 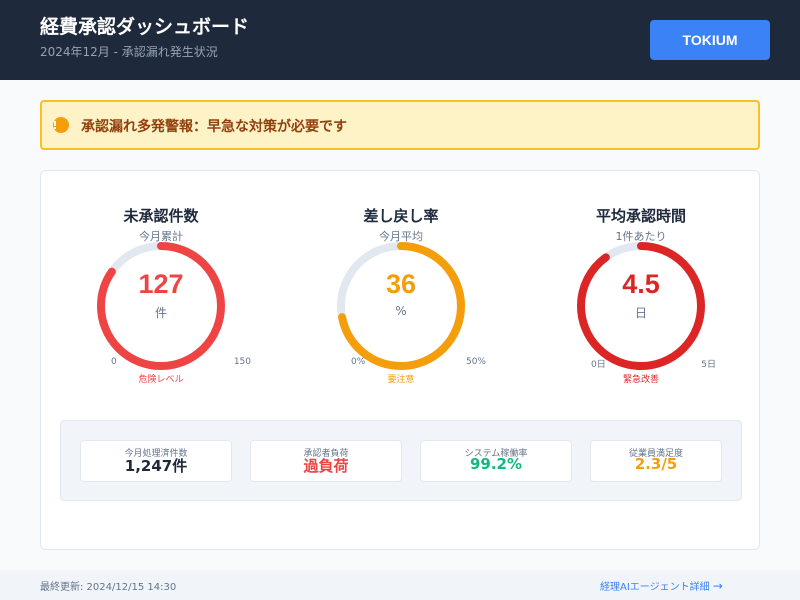 What do you see at coordinates (640, 216) in the screenshot?
I see `gauge-title: 平均承認時間` at bounding box center [640, 216].